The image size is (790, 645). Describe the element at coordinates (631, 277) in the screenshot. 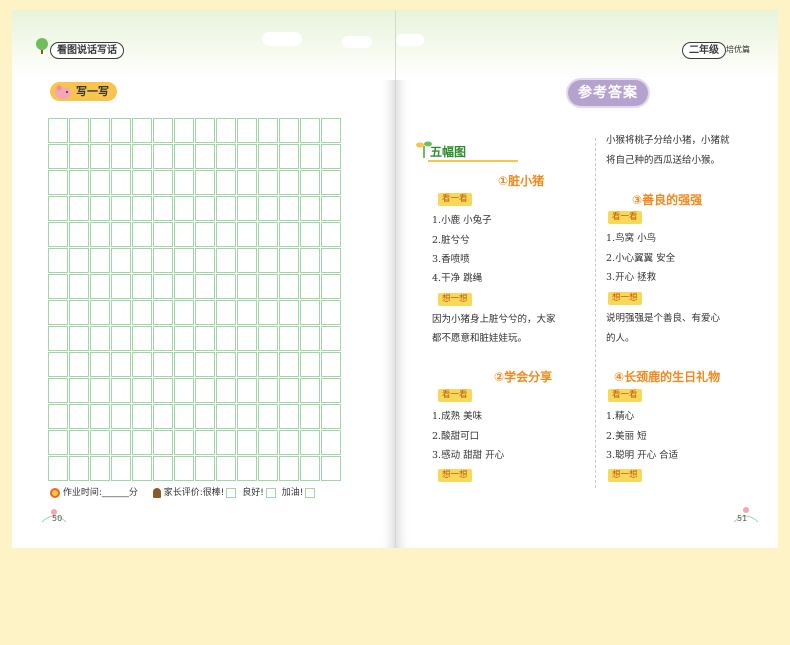

I see `q3-look-line: 3.开心 拯救` at that location.